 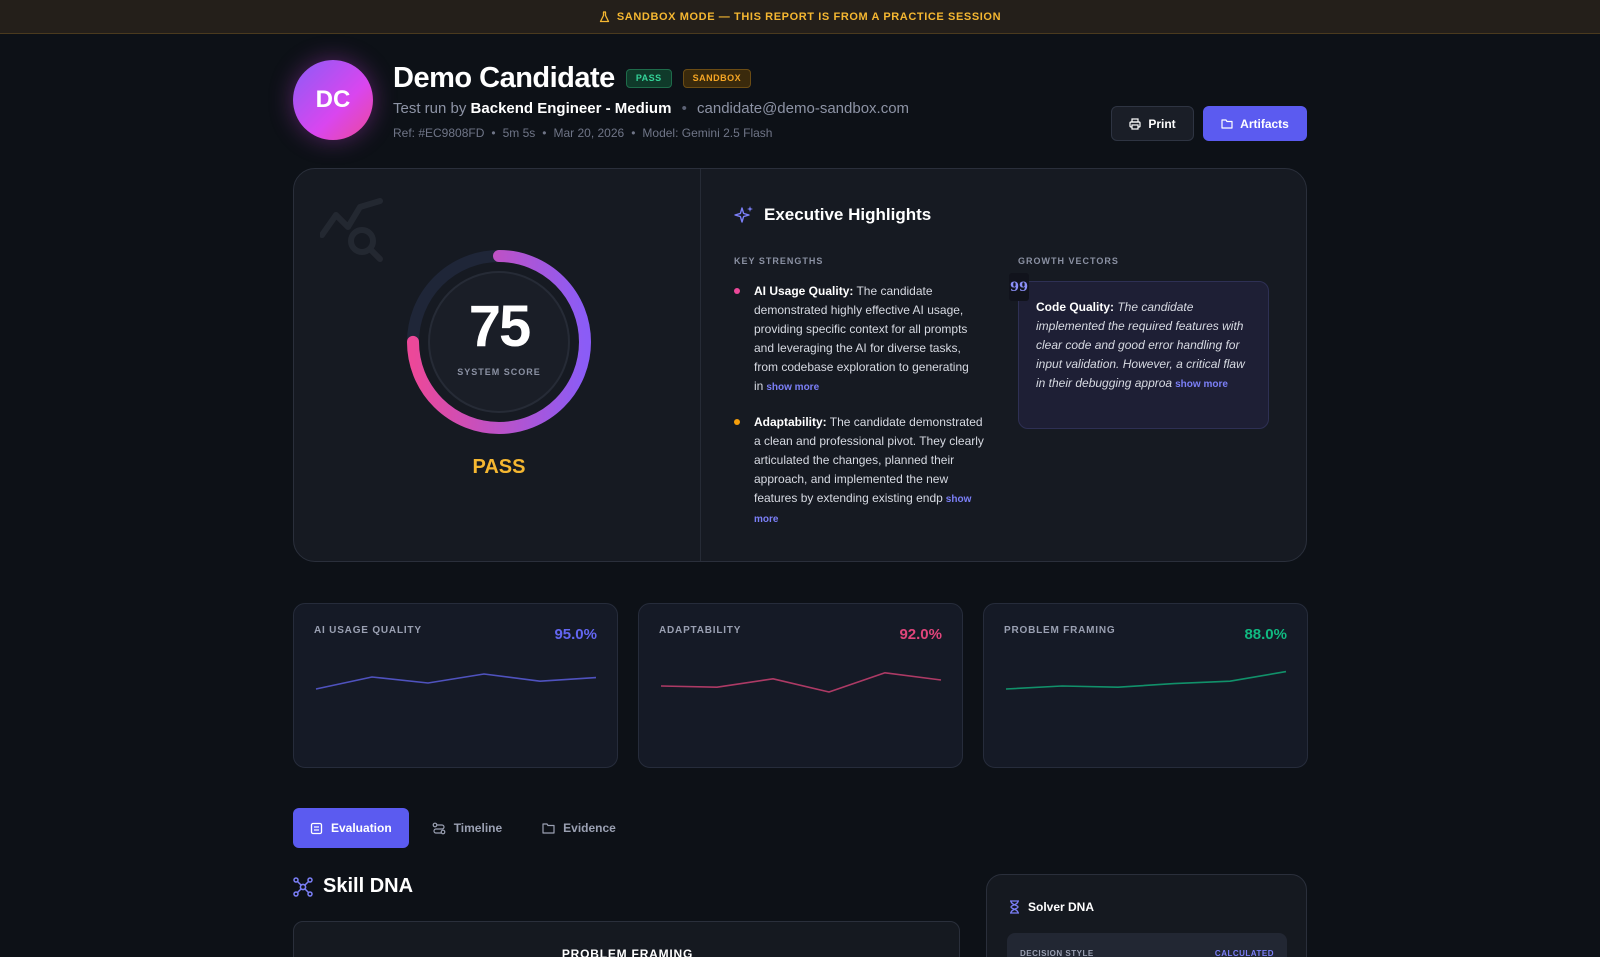 What do you see at coordinates (1057, 953) in the screenshot?
I see `decision-style-label: DECISION STYLE` at bounding box center [1057, 953].